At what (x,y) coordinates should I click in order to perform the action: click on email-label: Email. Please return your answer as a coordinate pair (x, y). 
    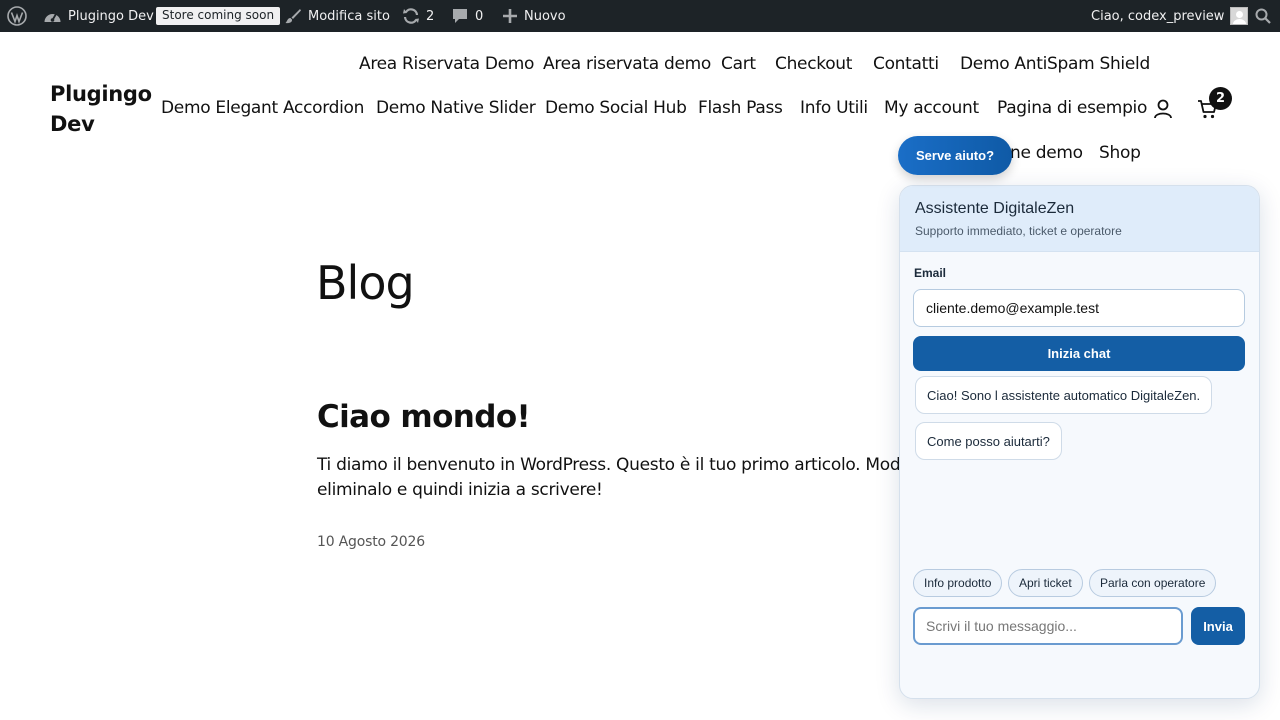
    Looking at the image, I should click on (930, 273).